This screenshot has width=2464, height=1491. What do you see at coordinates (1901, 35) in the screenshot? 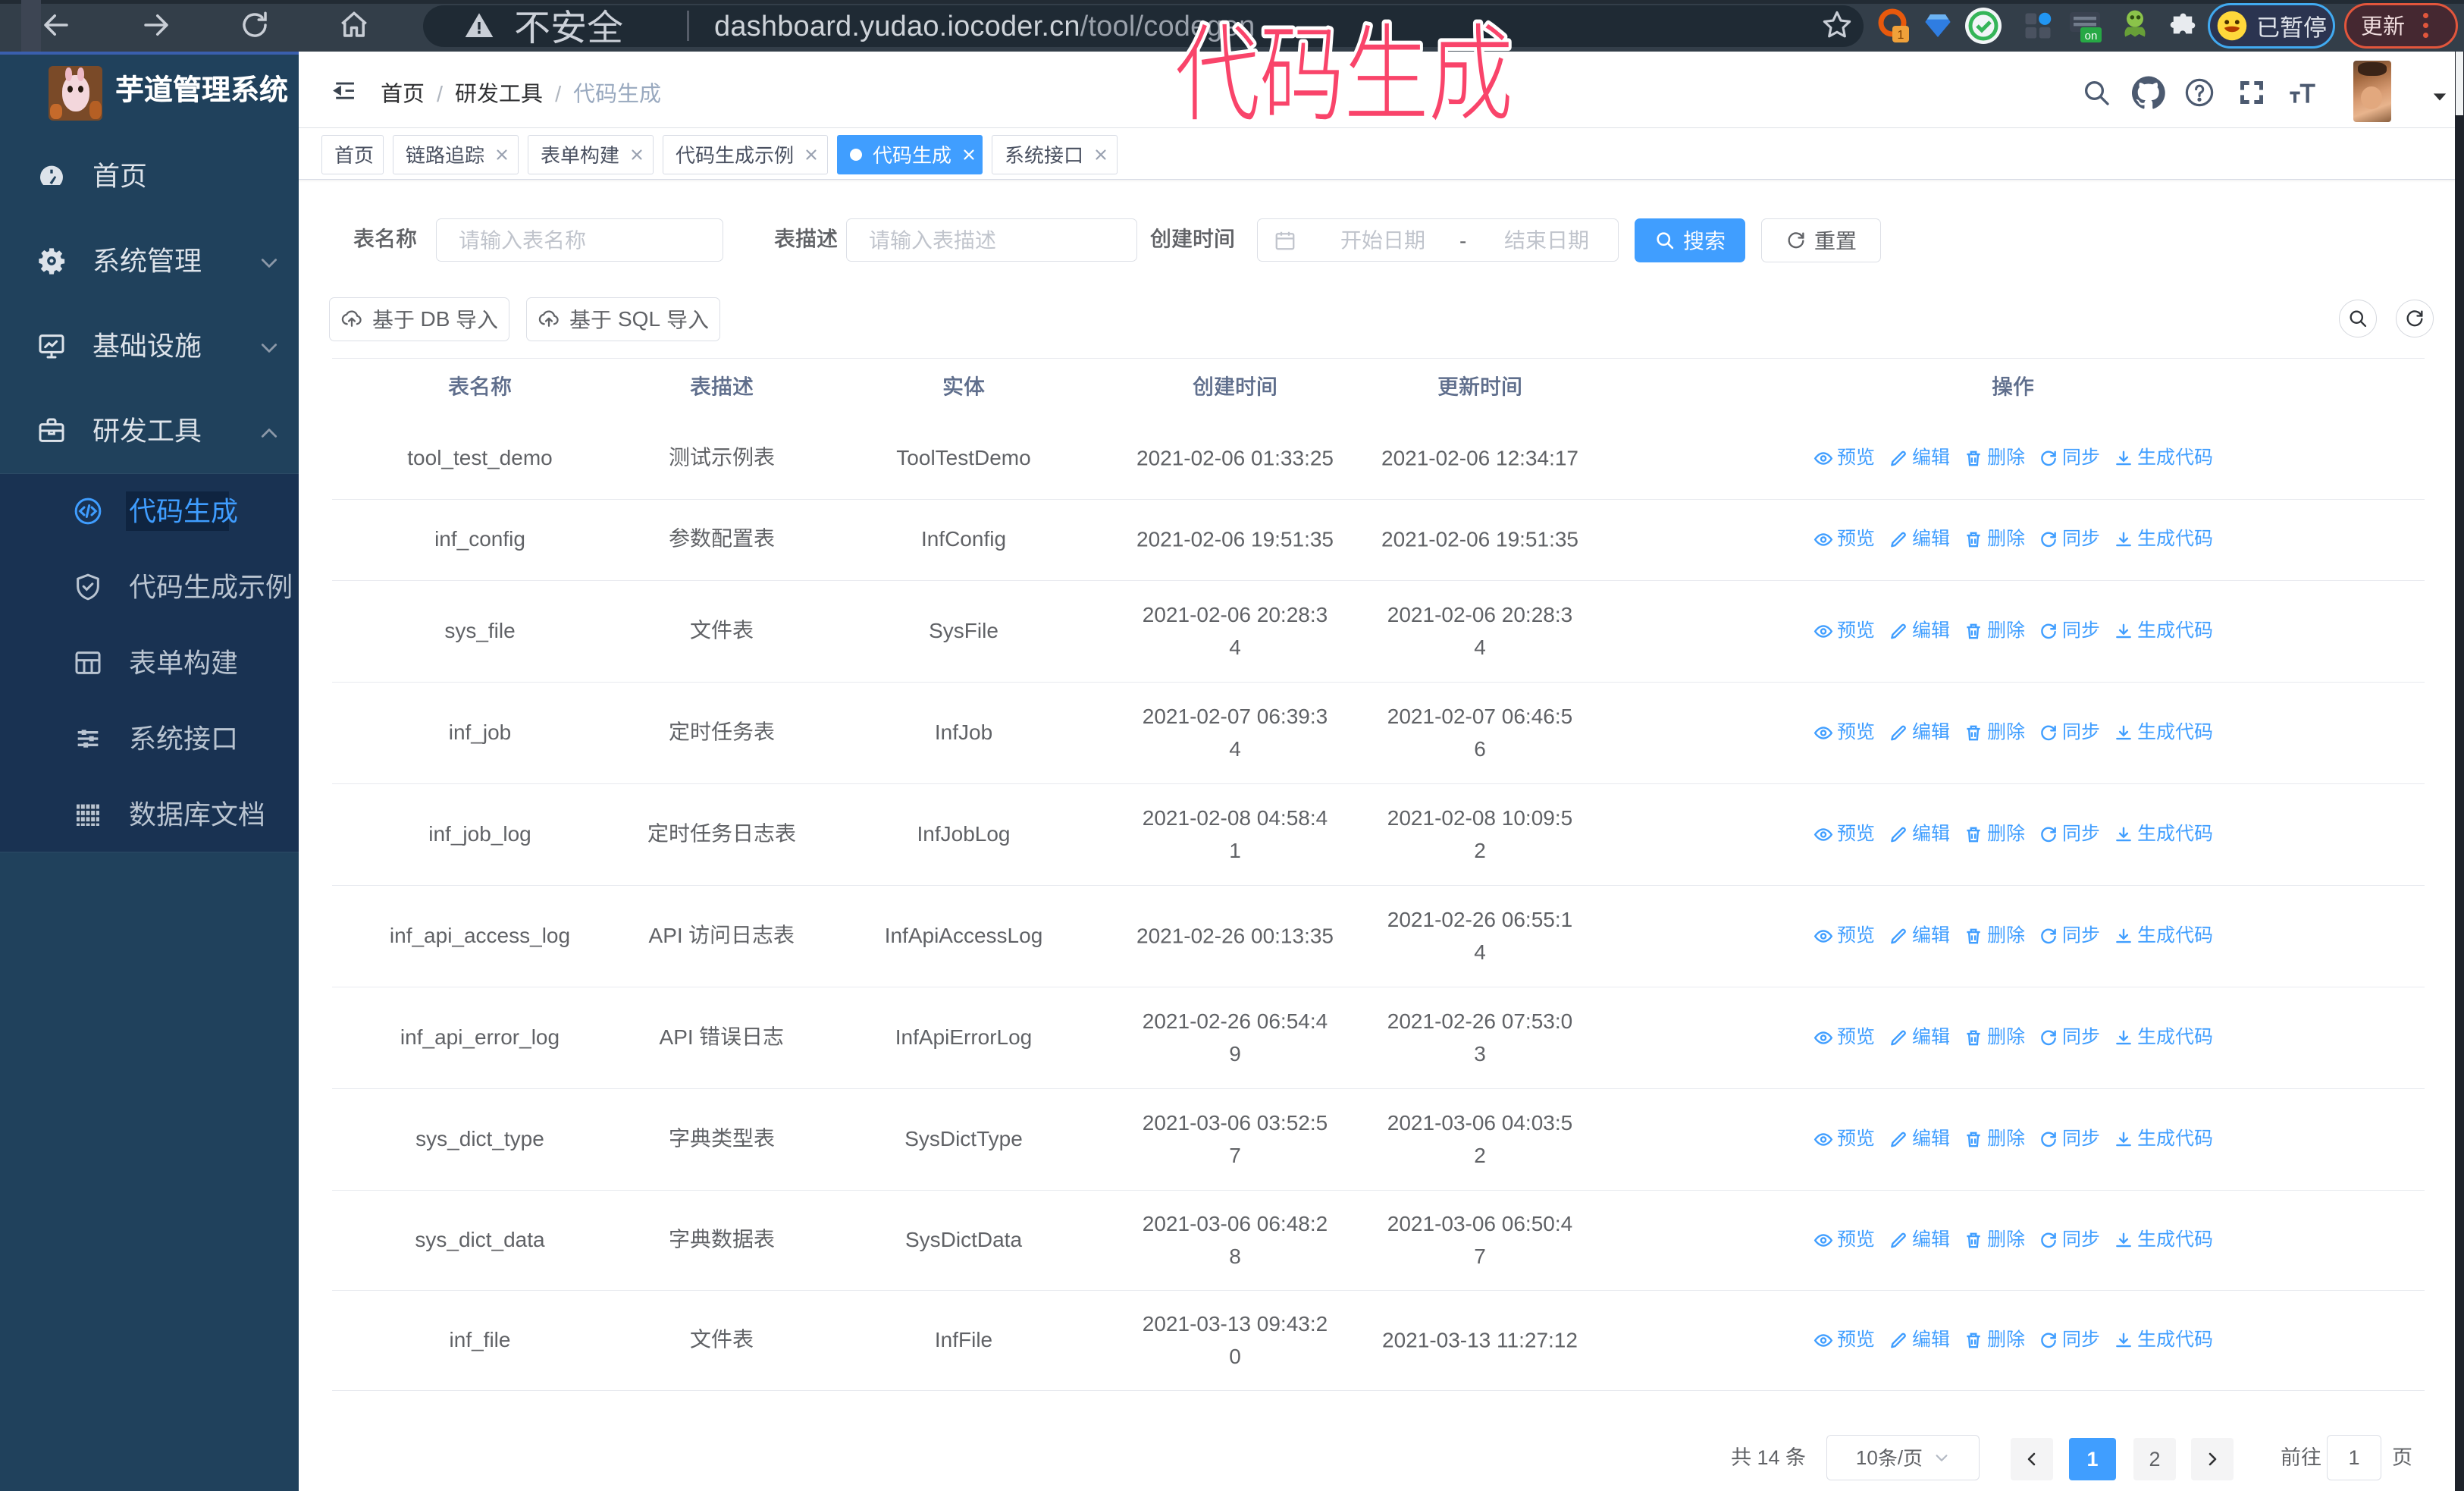
I see `svg-text: 1` at bounding box center [1901, 35].